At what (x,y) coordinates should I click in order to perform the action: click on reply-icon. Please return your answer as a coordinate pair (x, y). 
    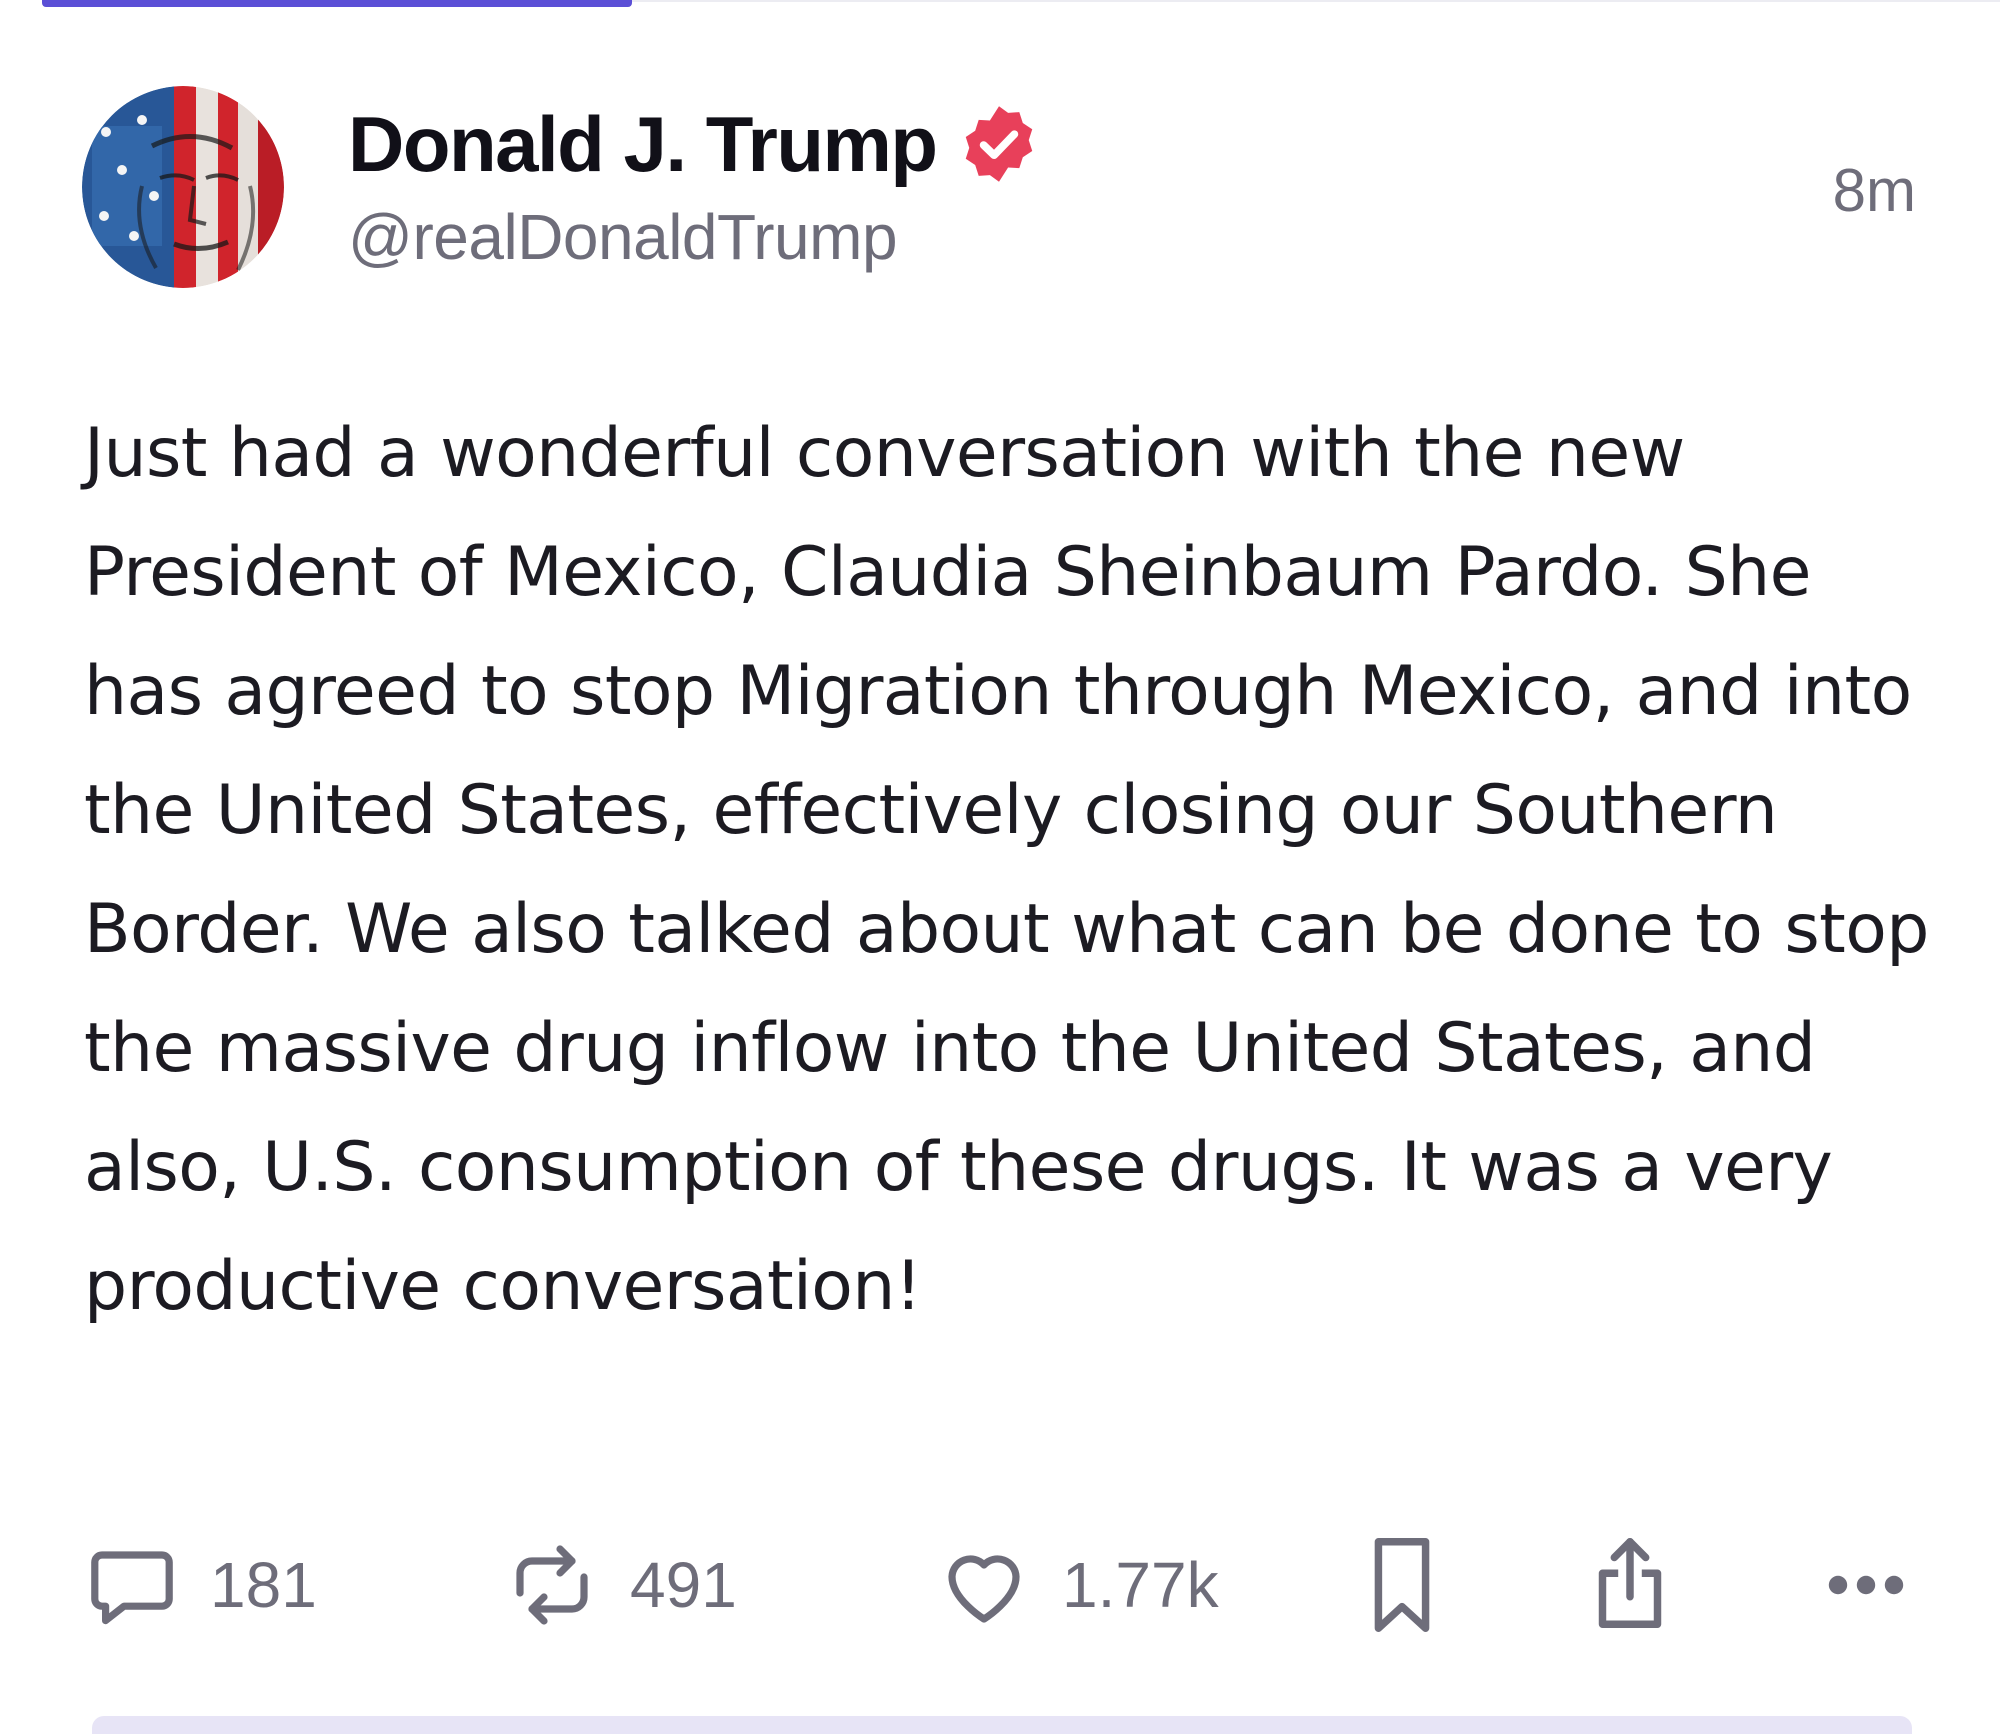
    Looking at the image, I should click on (132, 1585).